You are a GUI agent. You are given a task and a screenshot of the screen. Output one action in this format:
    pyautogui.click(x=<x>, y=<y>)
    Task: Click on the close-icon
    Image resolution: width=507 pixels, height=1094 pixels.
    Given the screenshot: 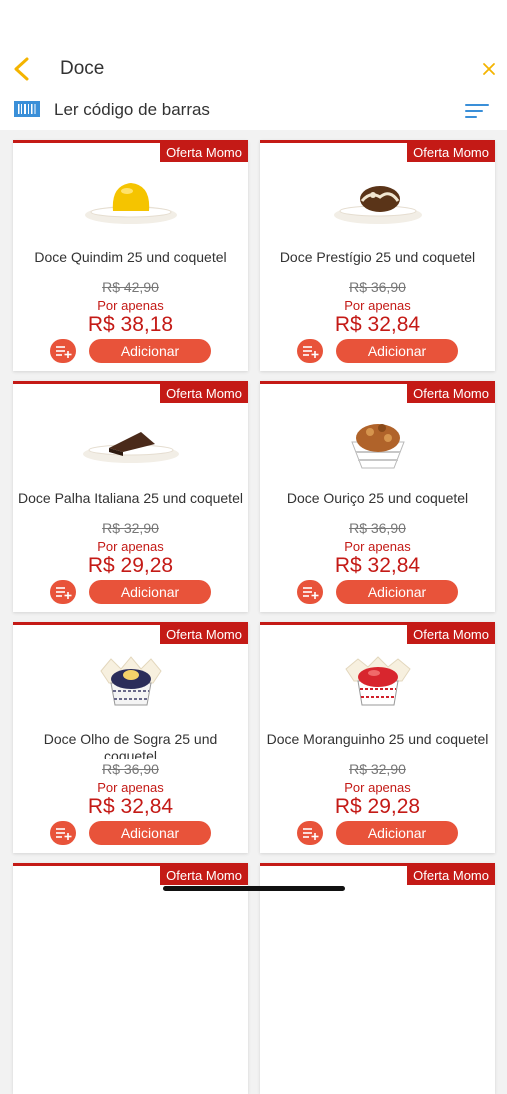 What is the action you would take?
    pyautogui.click(x=489, y=69)
    